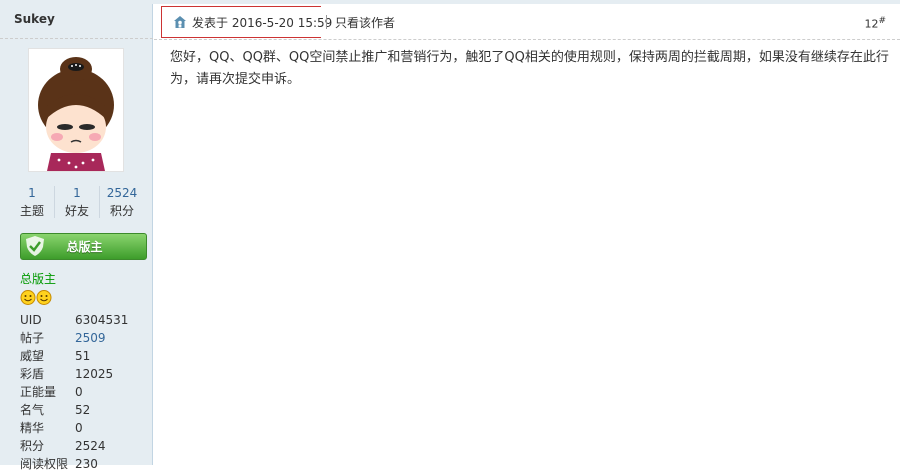 The height and width of the screenshot is (473, 900). I want to click on info-row-prestige: 威望 51, so click(85, 356).